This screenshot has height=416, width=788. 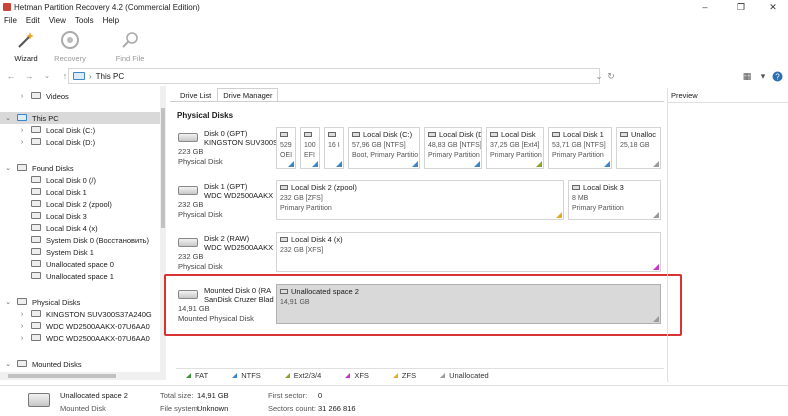 I want to click on sidebar-item: Unallocated space 0, so click(x=82, y=264).